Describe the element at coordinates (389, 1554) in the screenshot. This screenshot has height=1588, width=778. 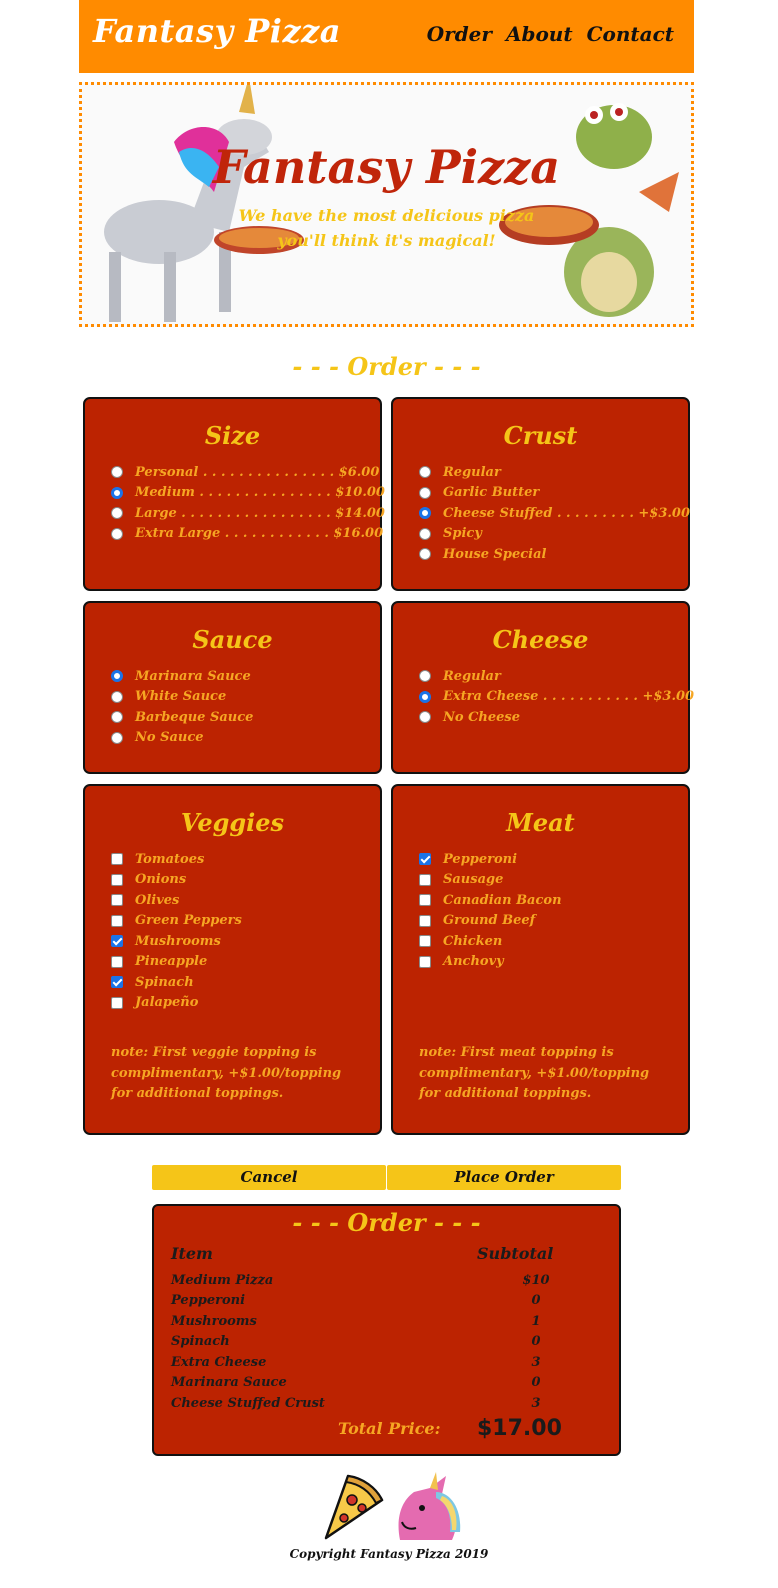
I see `copyright-text: Copyright Fantasy Pizza 2019` at that location.